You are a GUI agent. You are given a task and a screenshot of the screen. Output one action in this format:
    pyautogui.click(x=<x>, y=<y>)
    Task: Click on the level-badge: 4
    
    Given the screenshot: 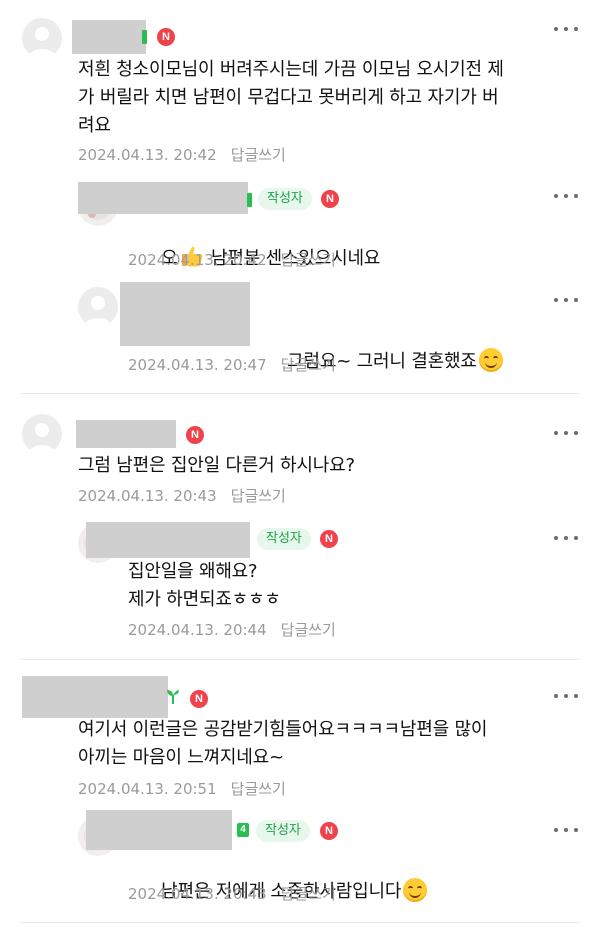 What is the action you would take?
    pyautogui.click(x=243, y=830)
    